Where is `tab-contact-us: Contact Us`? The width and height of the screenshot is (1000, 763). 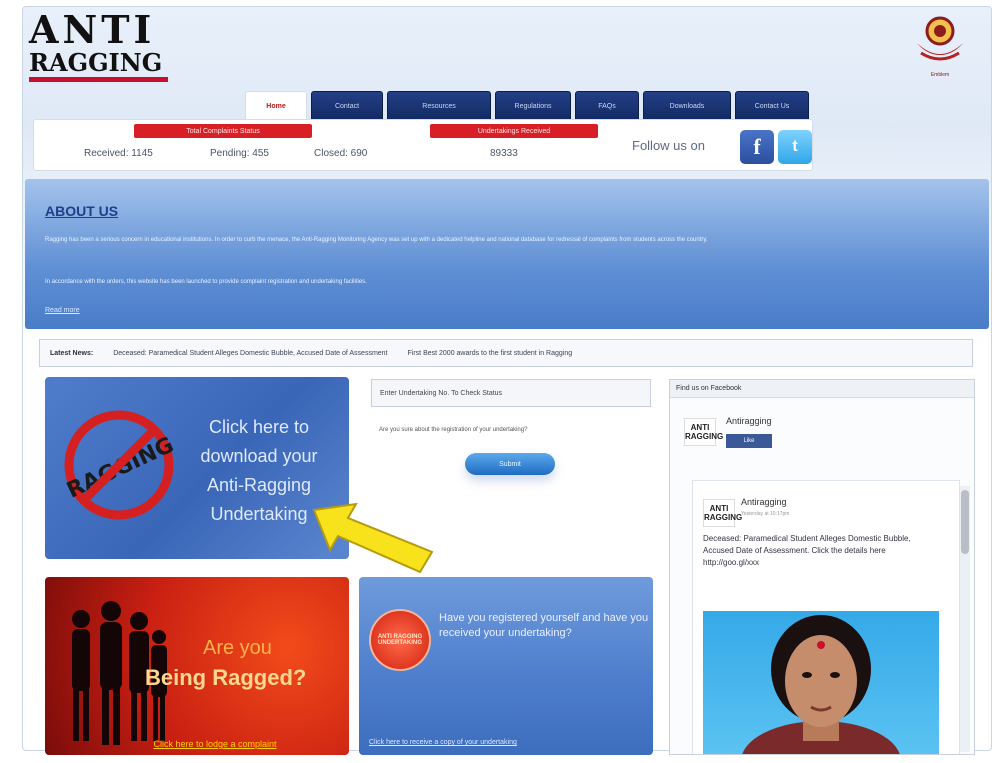 tab-contact-us: Contact Us is located at coordinates (772, 106).